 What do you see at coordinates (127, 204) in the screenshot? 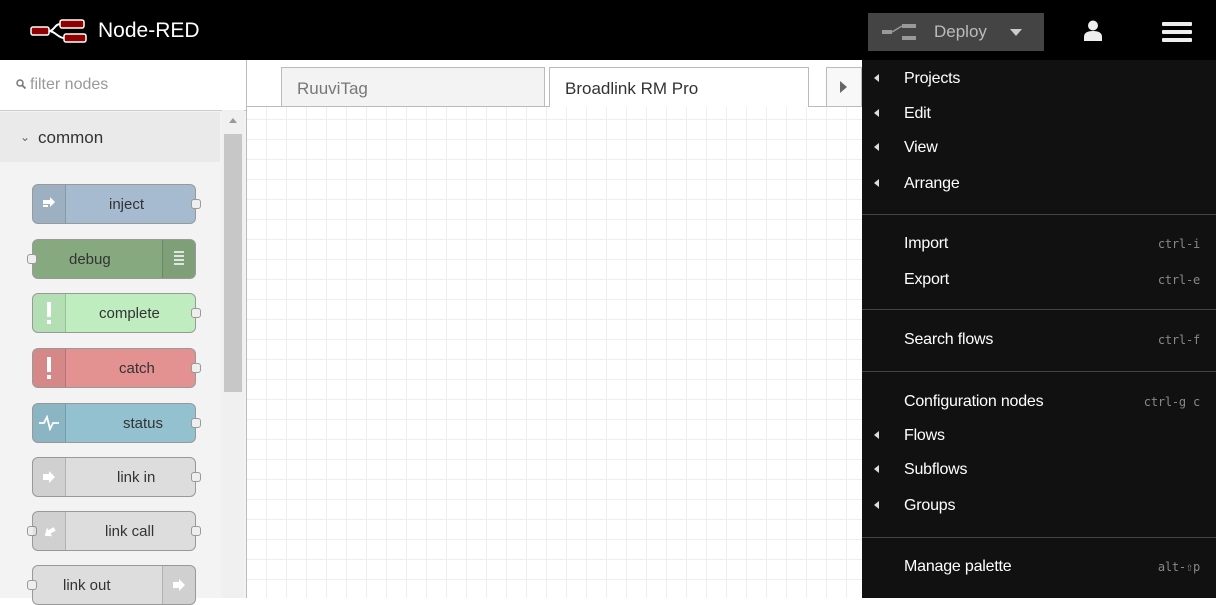
I see `node-label: inject` at bounding box center [127, 204].